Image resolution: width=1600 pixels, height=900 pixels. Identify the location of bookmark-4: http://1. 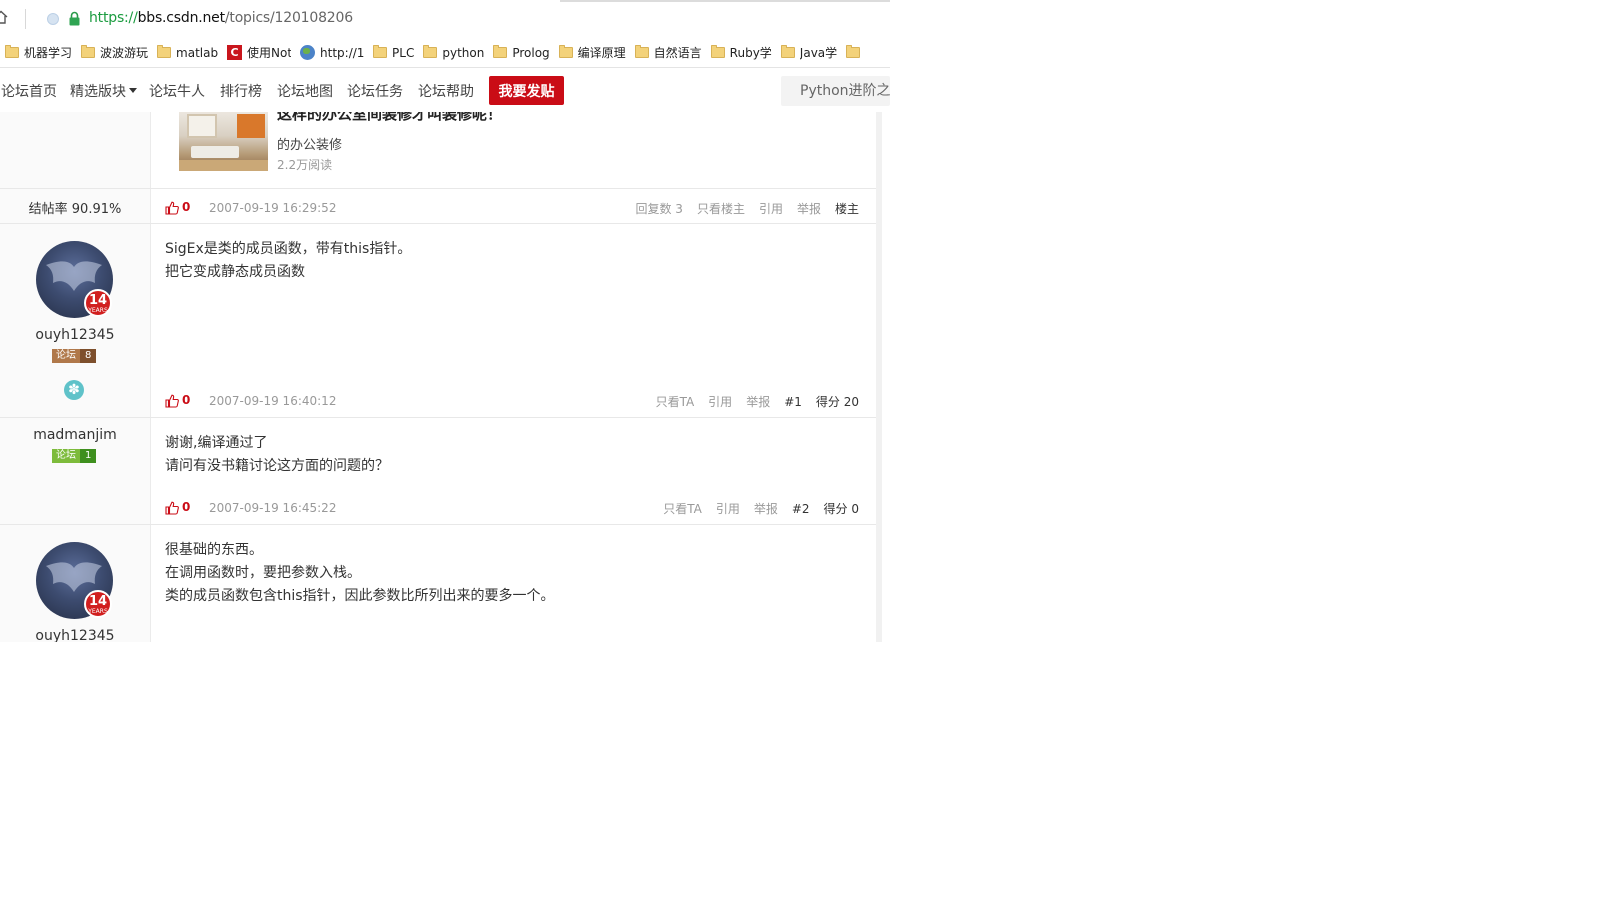
(332, 52).